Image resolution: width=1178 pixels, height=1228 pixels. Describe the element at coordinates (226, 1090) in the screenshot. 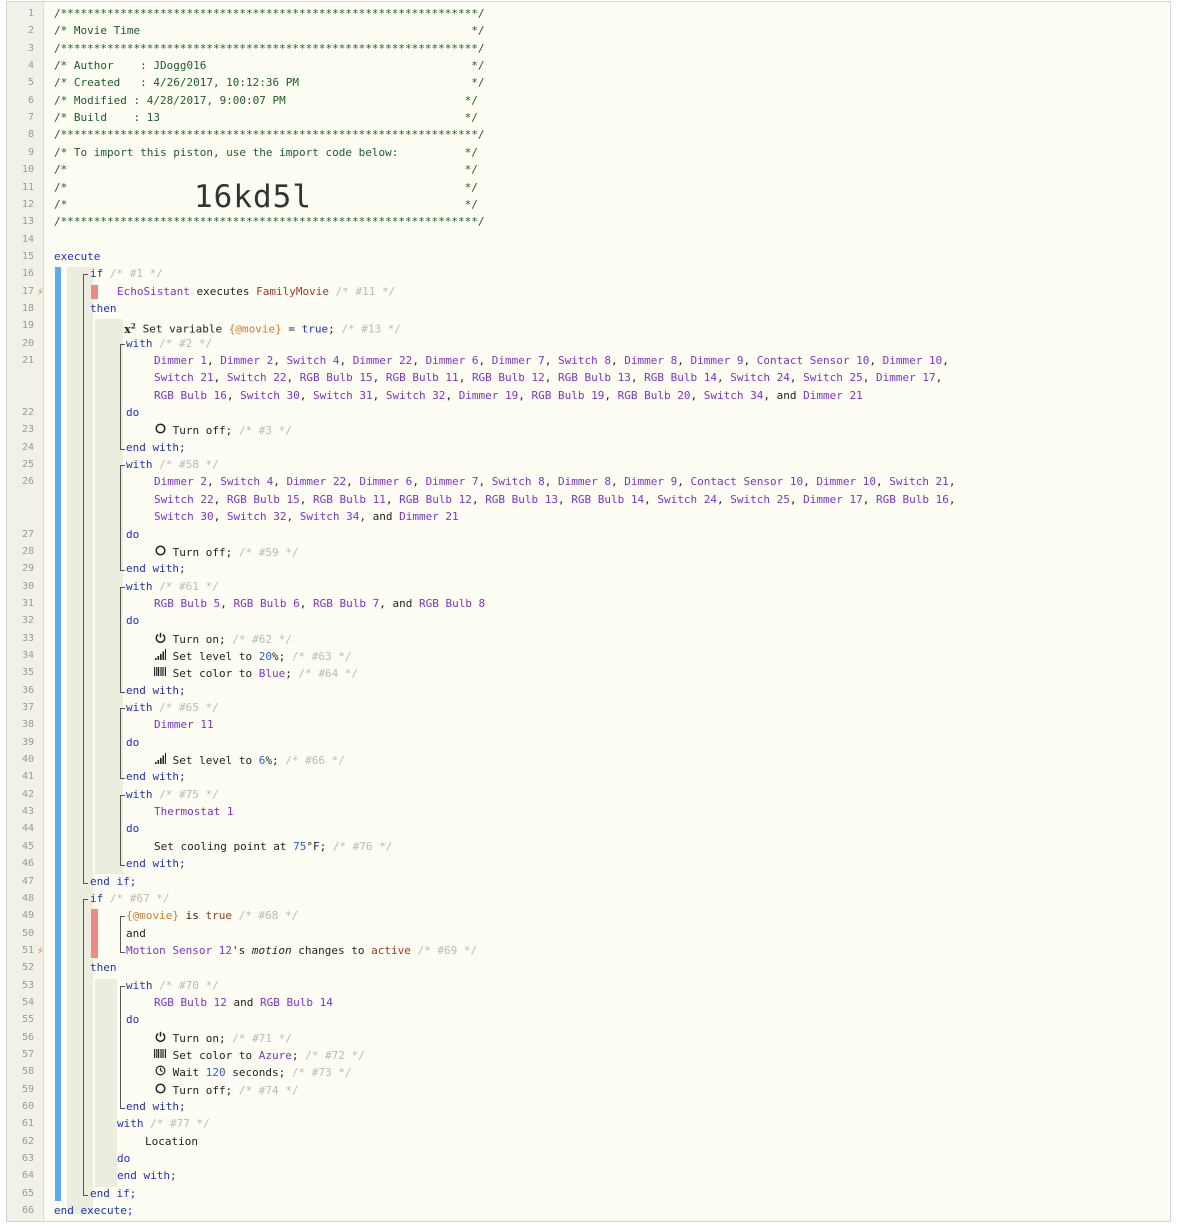

I see `code-line: Turn off; /* #74 */` at that location.